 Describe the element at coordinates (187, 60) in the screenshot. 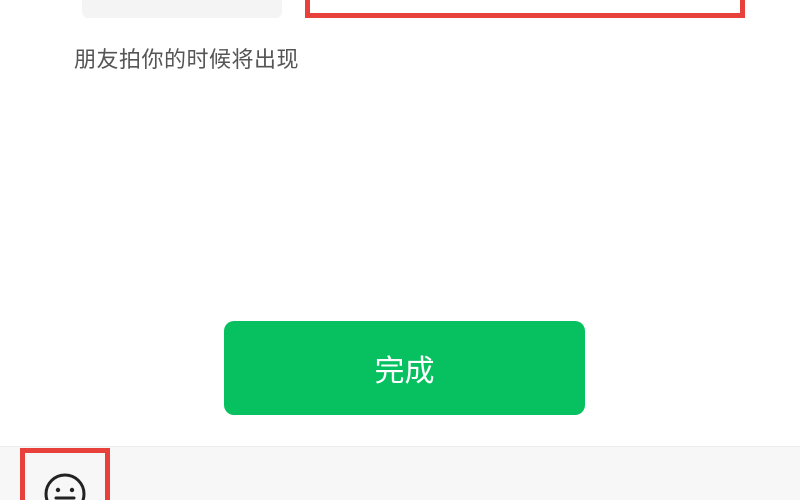

I see `pat-hint-text: 朋友拍你的时候将出现` at that location.